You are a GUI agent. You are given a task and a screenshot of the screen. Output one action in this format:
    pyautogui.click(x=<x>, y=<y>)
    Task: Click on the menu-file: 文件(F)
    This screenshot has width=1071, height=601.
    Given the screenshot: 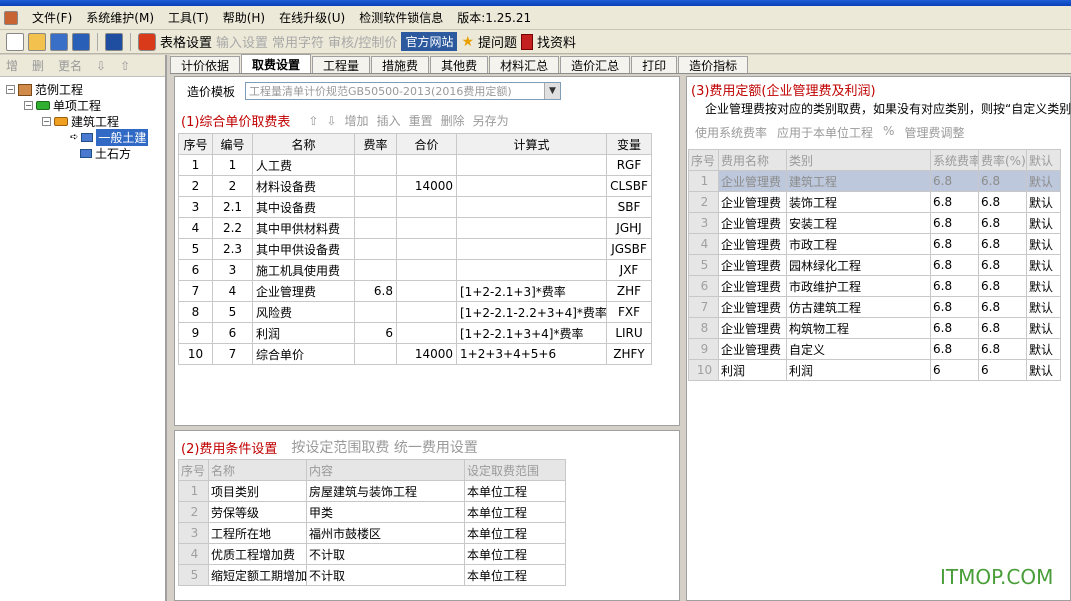 What is the action you would take?
    pyautogui.click(x=52, y=17)
    